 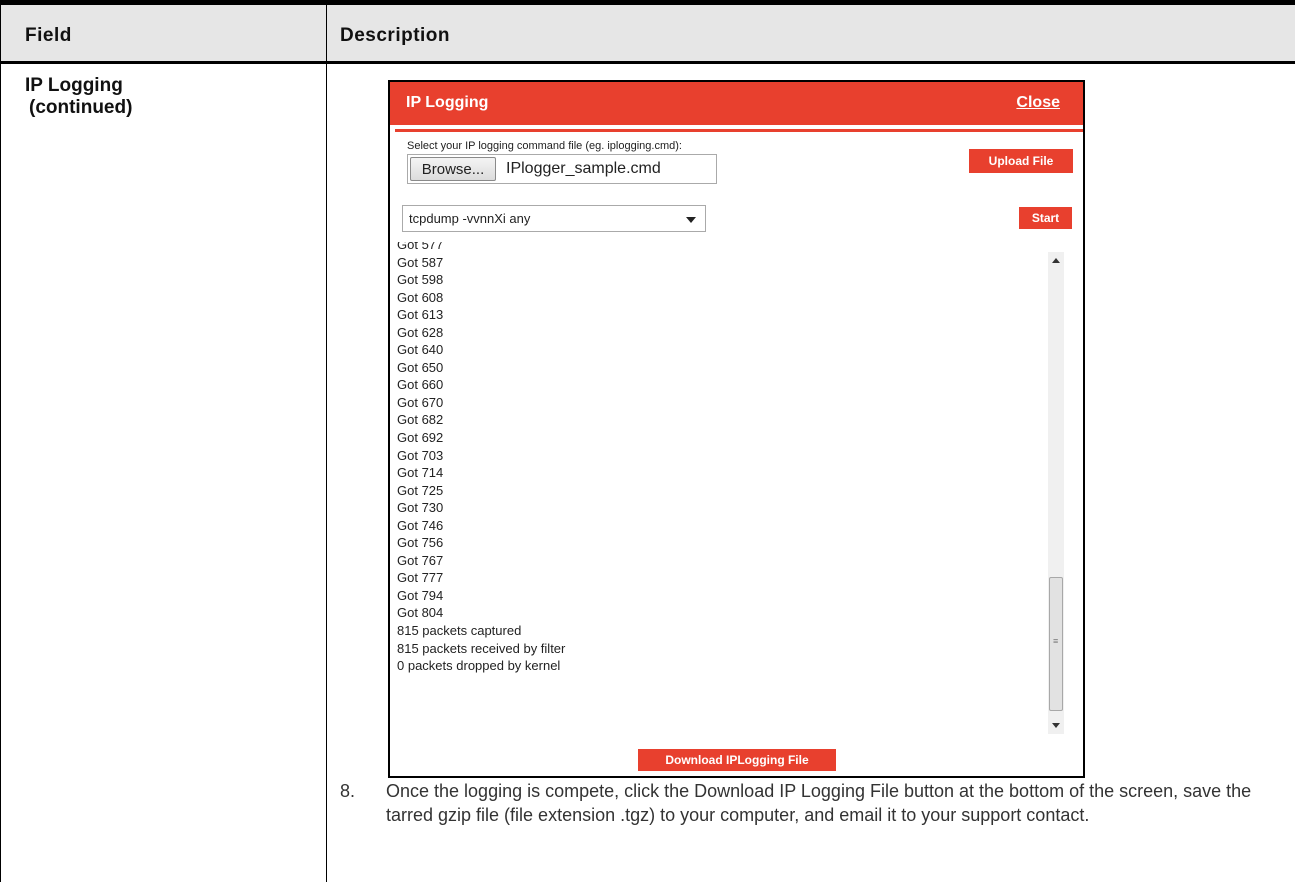 What do you see at coordinates (739, 130) in the screenshot?
I see `title-divider` at bounding box center [739, 130].